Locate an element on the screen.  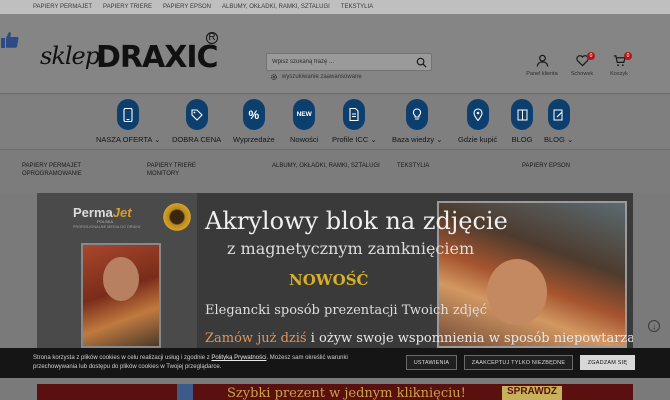
submenu-albumy: ALBUMY, OKŁADKI, RAMKI, SZTALUGI is located at coordinates (326, 166).